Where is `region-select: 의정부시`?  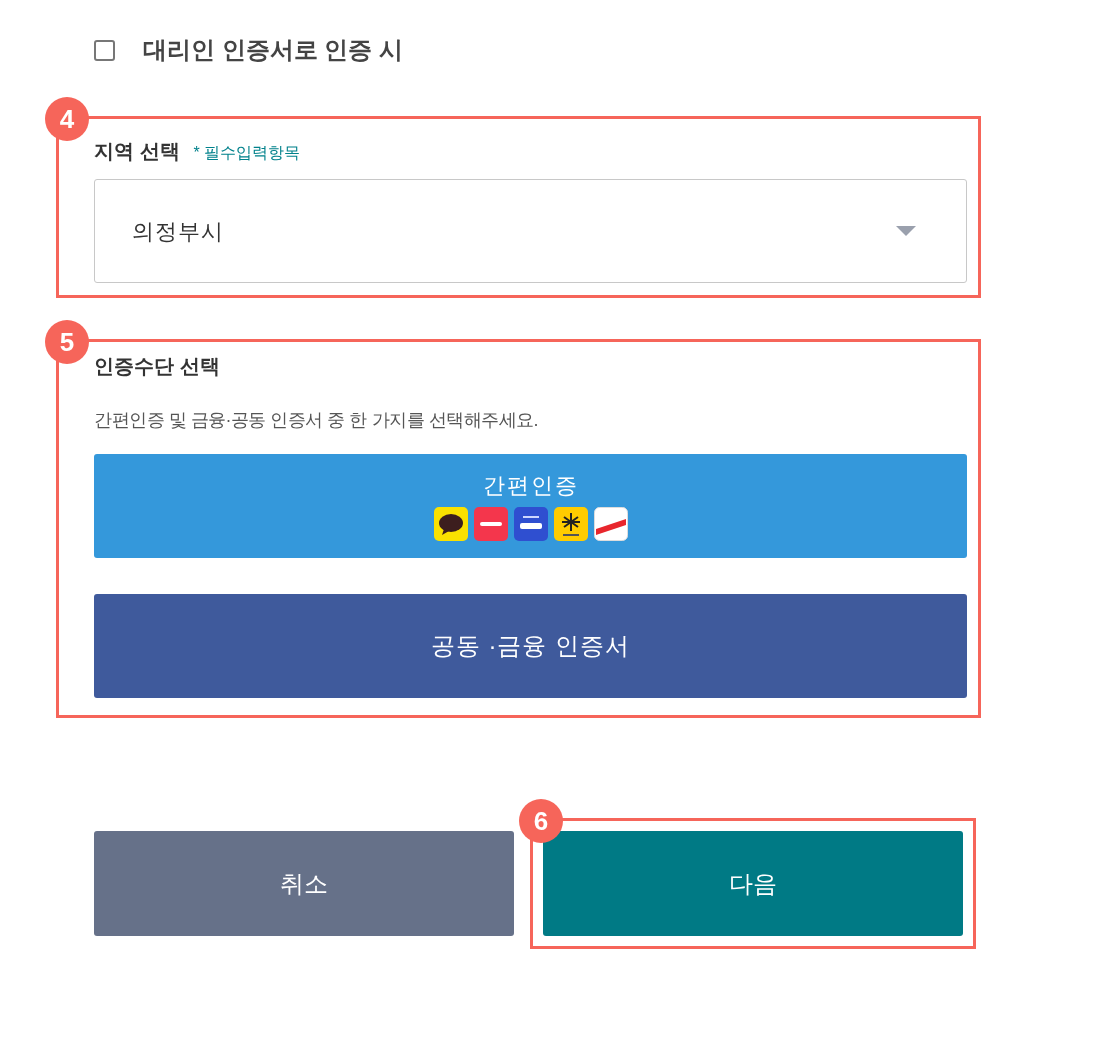
region-select: 의정부시 is located at coordinates (530, 231).